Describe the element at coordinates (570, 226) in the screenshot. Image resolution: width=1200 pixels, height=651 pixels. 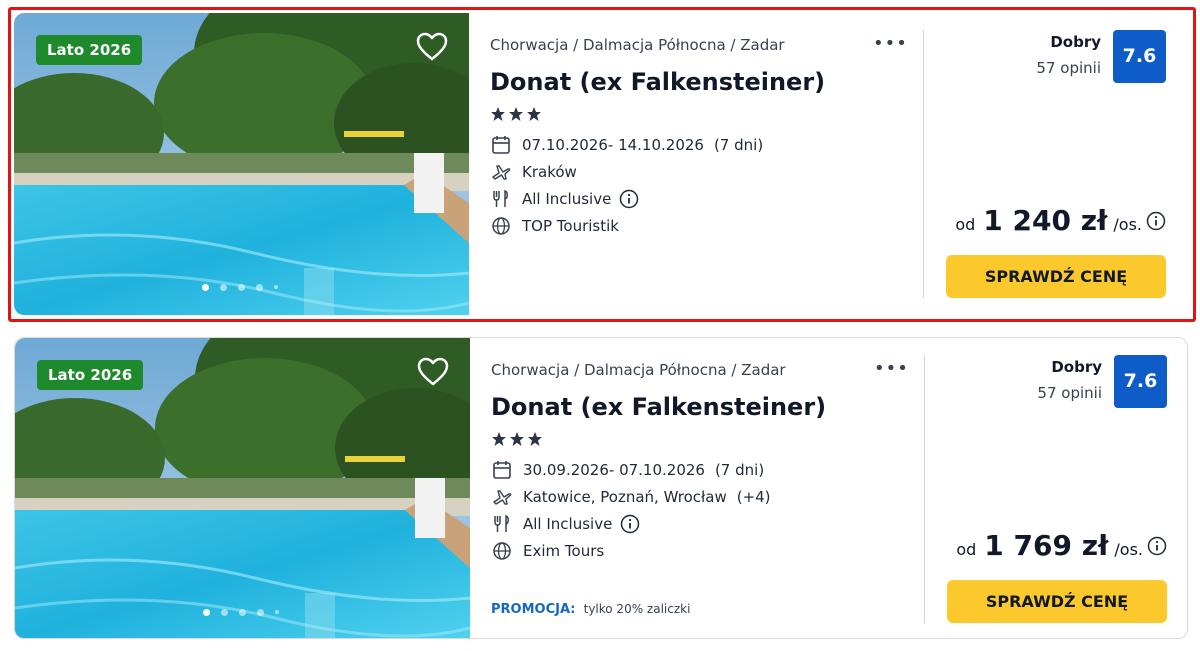
I see `tour-operator: TOP Touristik` at that location.